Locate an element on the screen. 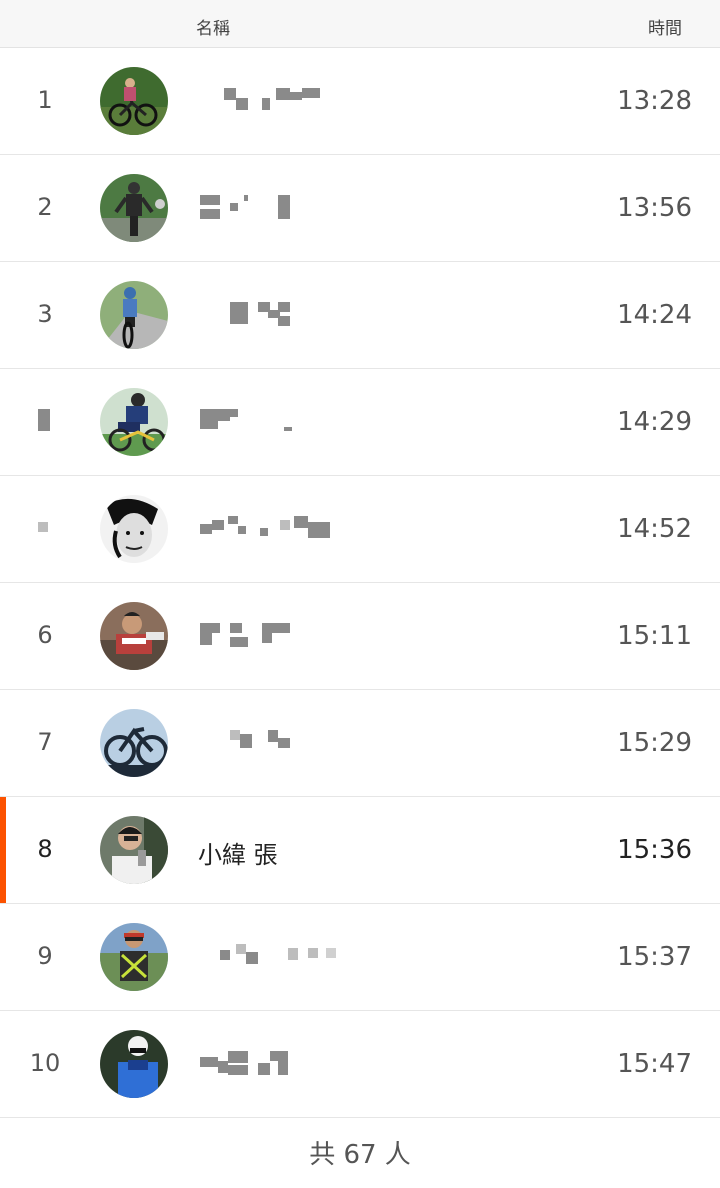 The image size is (720, 1188). elapsed-time: 15:11 is located at coordinates (654, 636).